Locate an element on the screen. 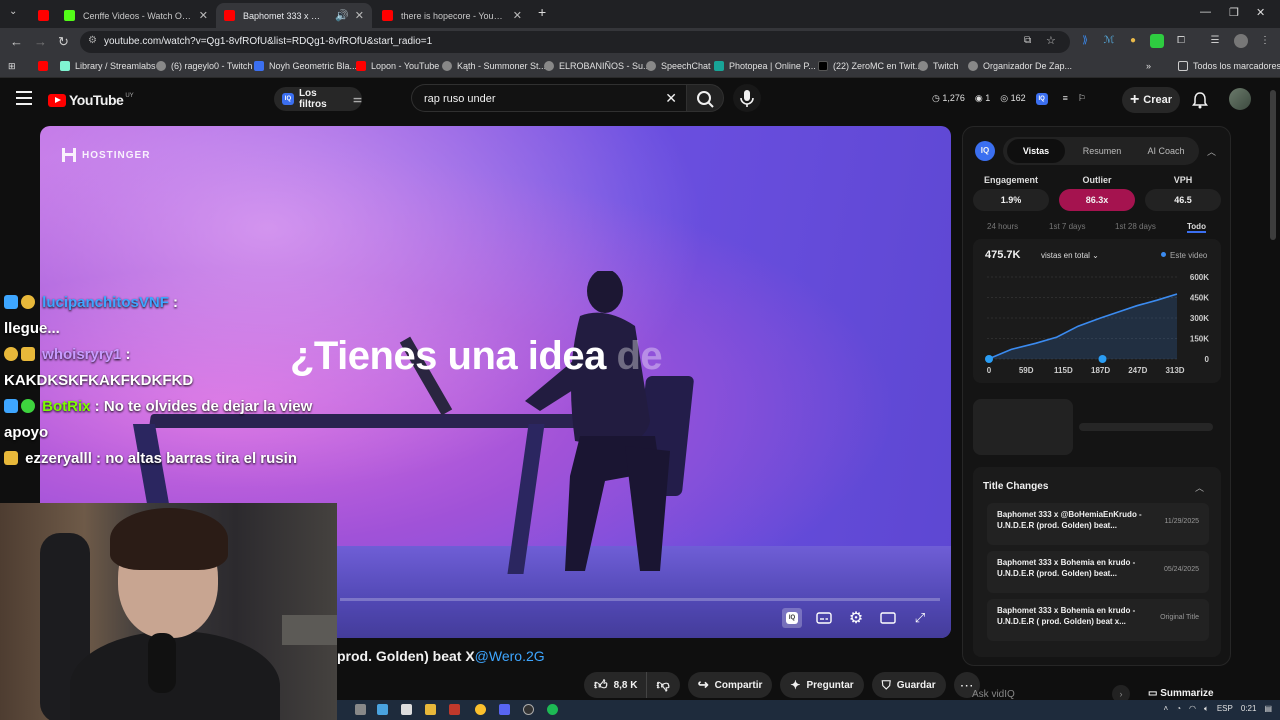  settings-button: ⚙ is located at coordinates (856, 618).